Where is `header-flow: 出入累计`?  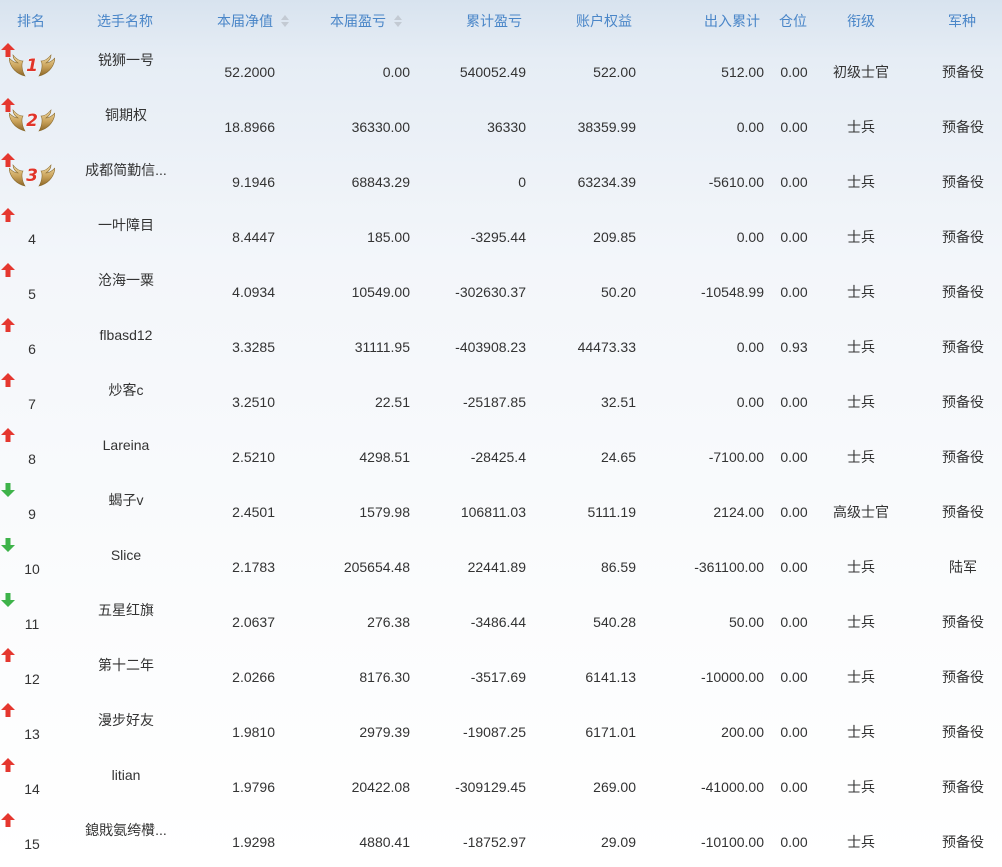 header-flow: 出入累计 is located at coordinates (732, 21).